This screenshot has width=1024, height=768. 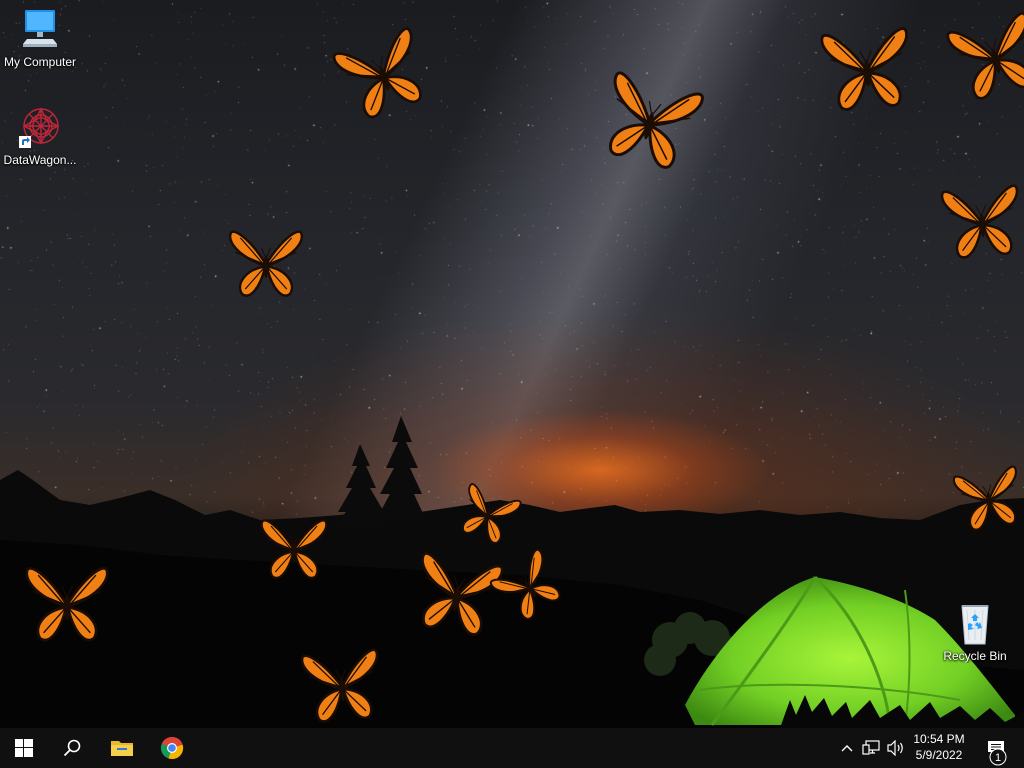 What do you see at coordinates (939, 755) in the screenshot?
I see `clock-date: 5/9/2022` at bounding box center [939, 755].